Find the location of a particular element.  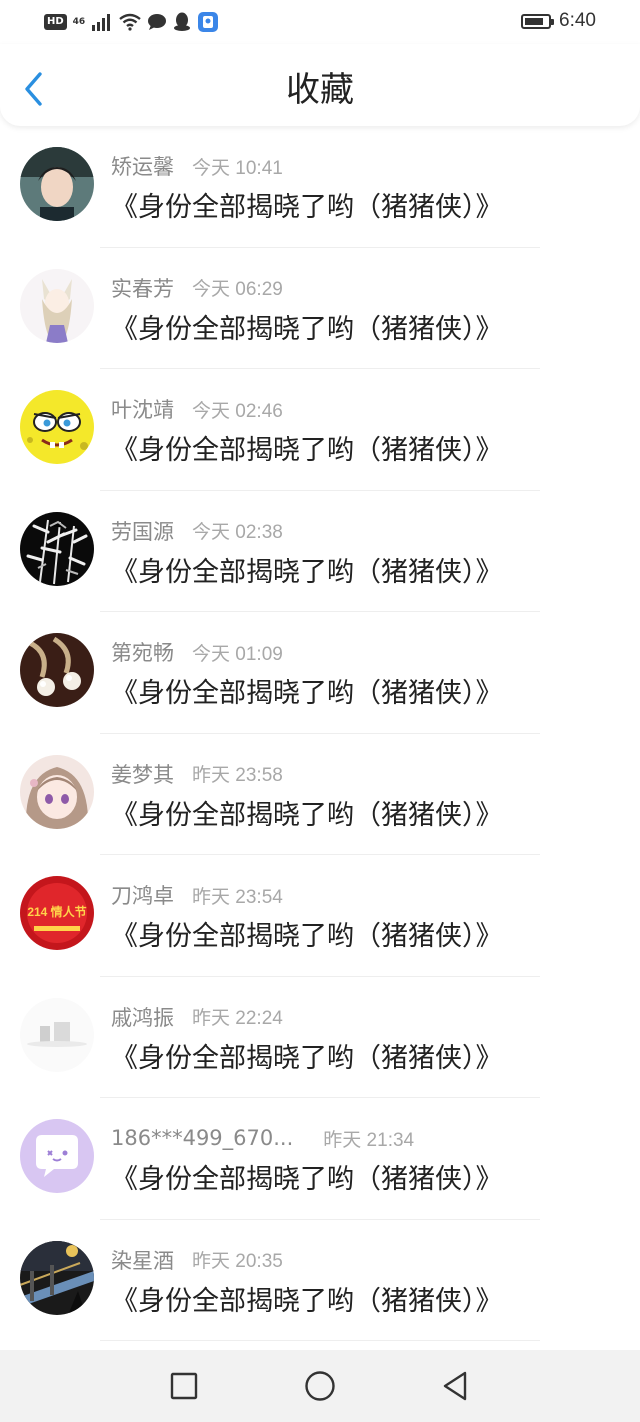

timestamp: 今天 06:29 is located at coordinates (237, 289).